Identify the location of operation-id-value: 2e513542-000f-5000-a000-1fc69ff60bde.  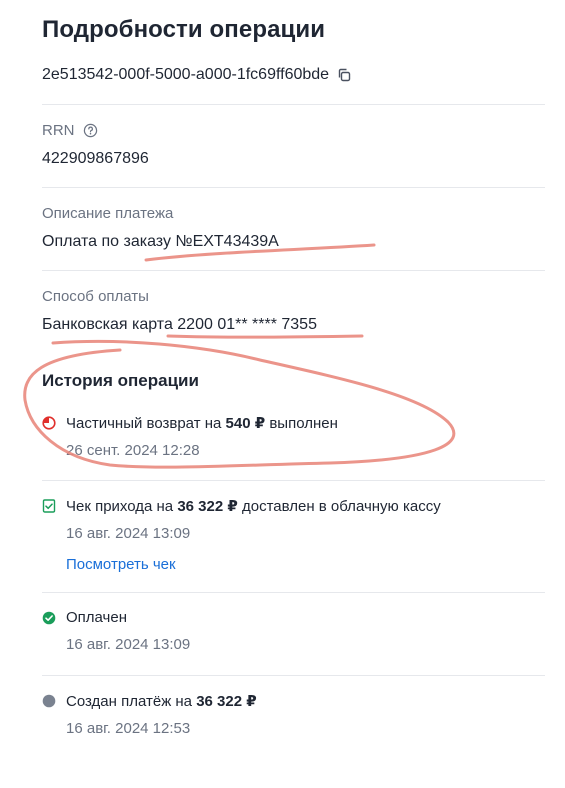
(186, 74).